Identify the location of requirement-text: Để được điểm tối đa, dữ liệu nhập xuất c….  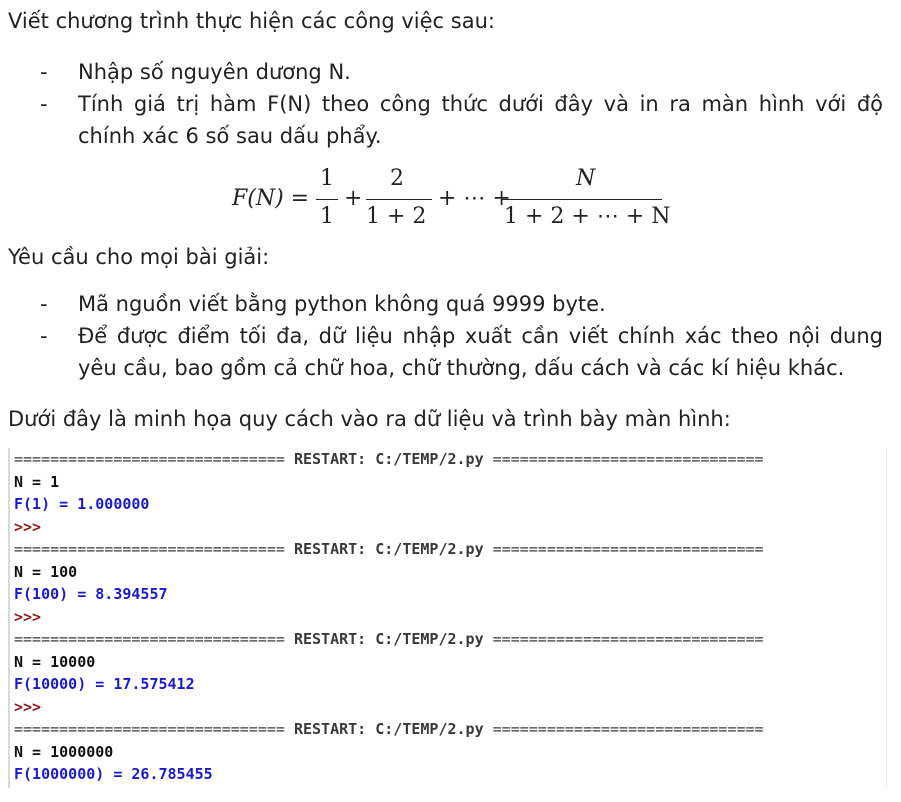
(480, 352).